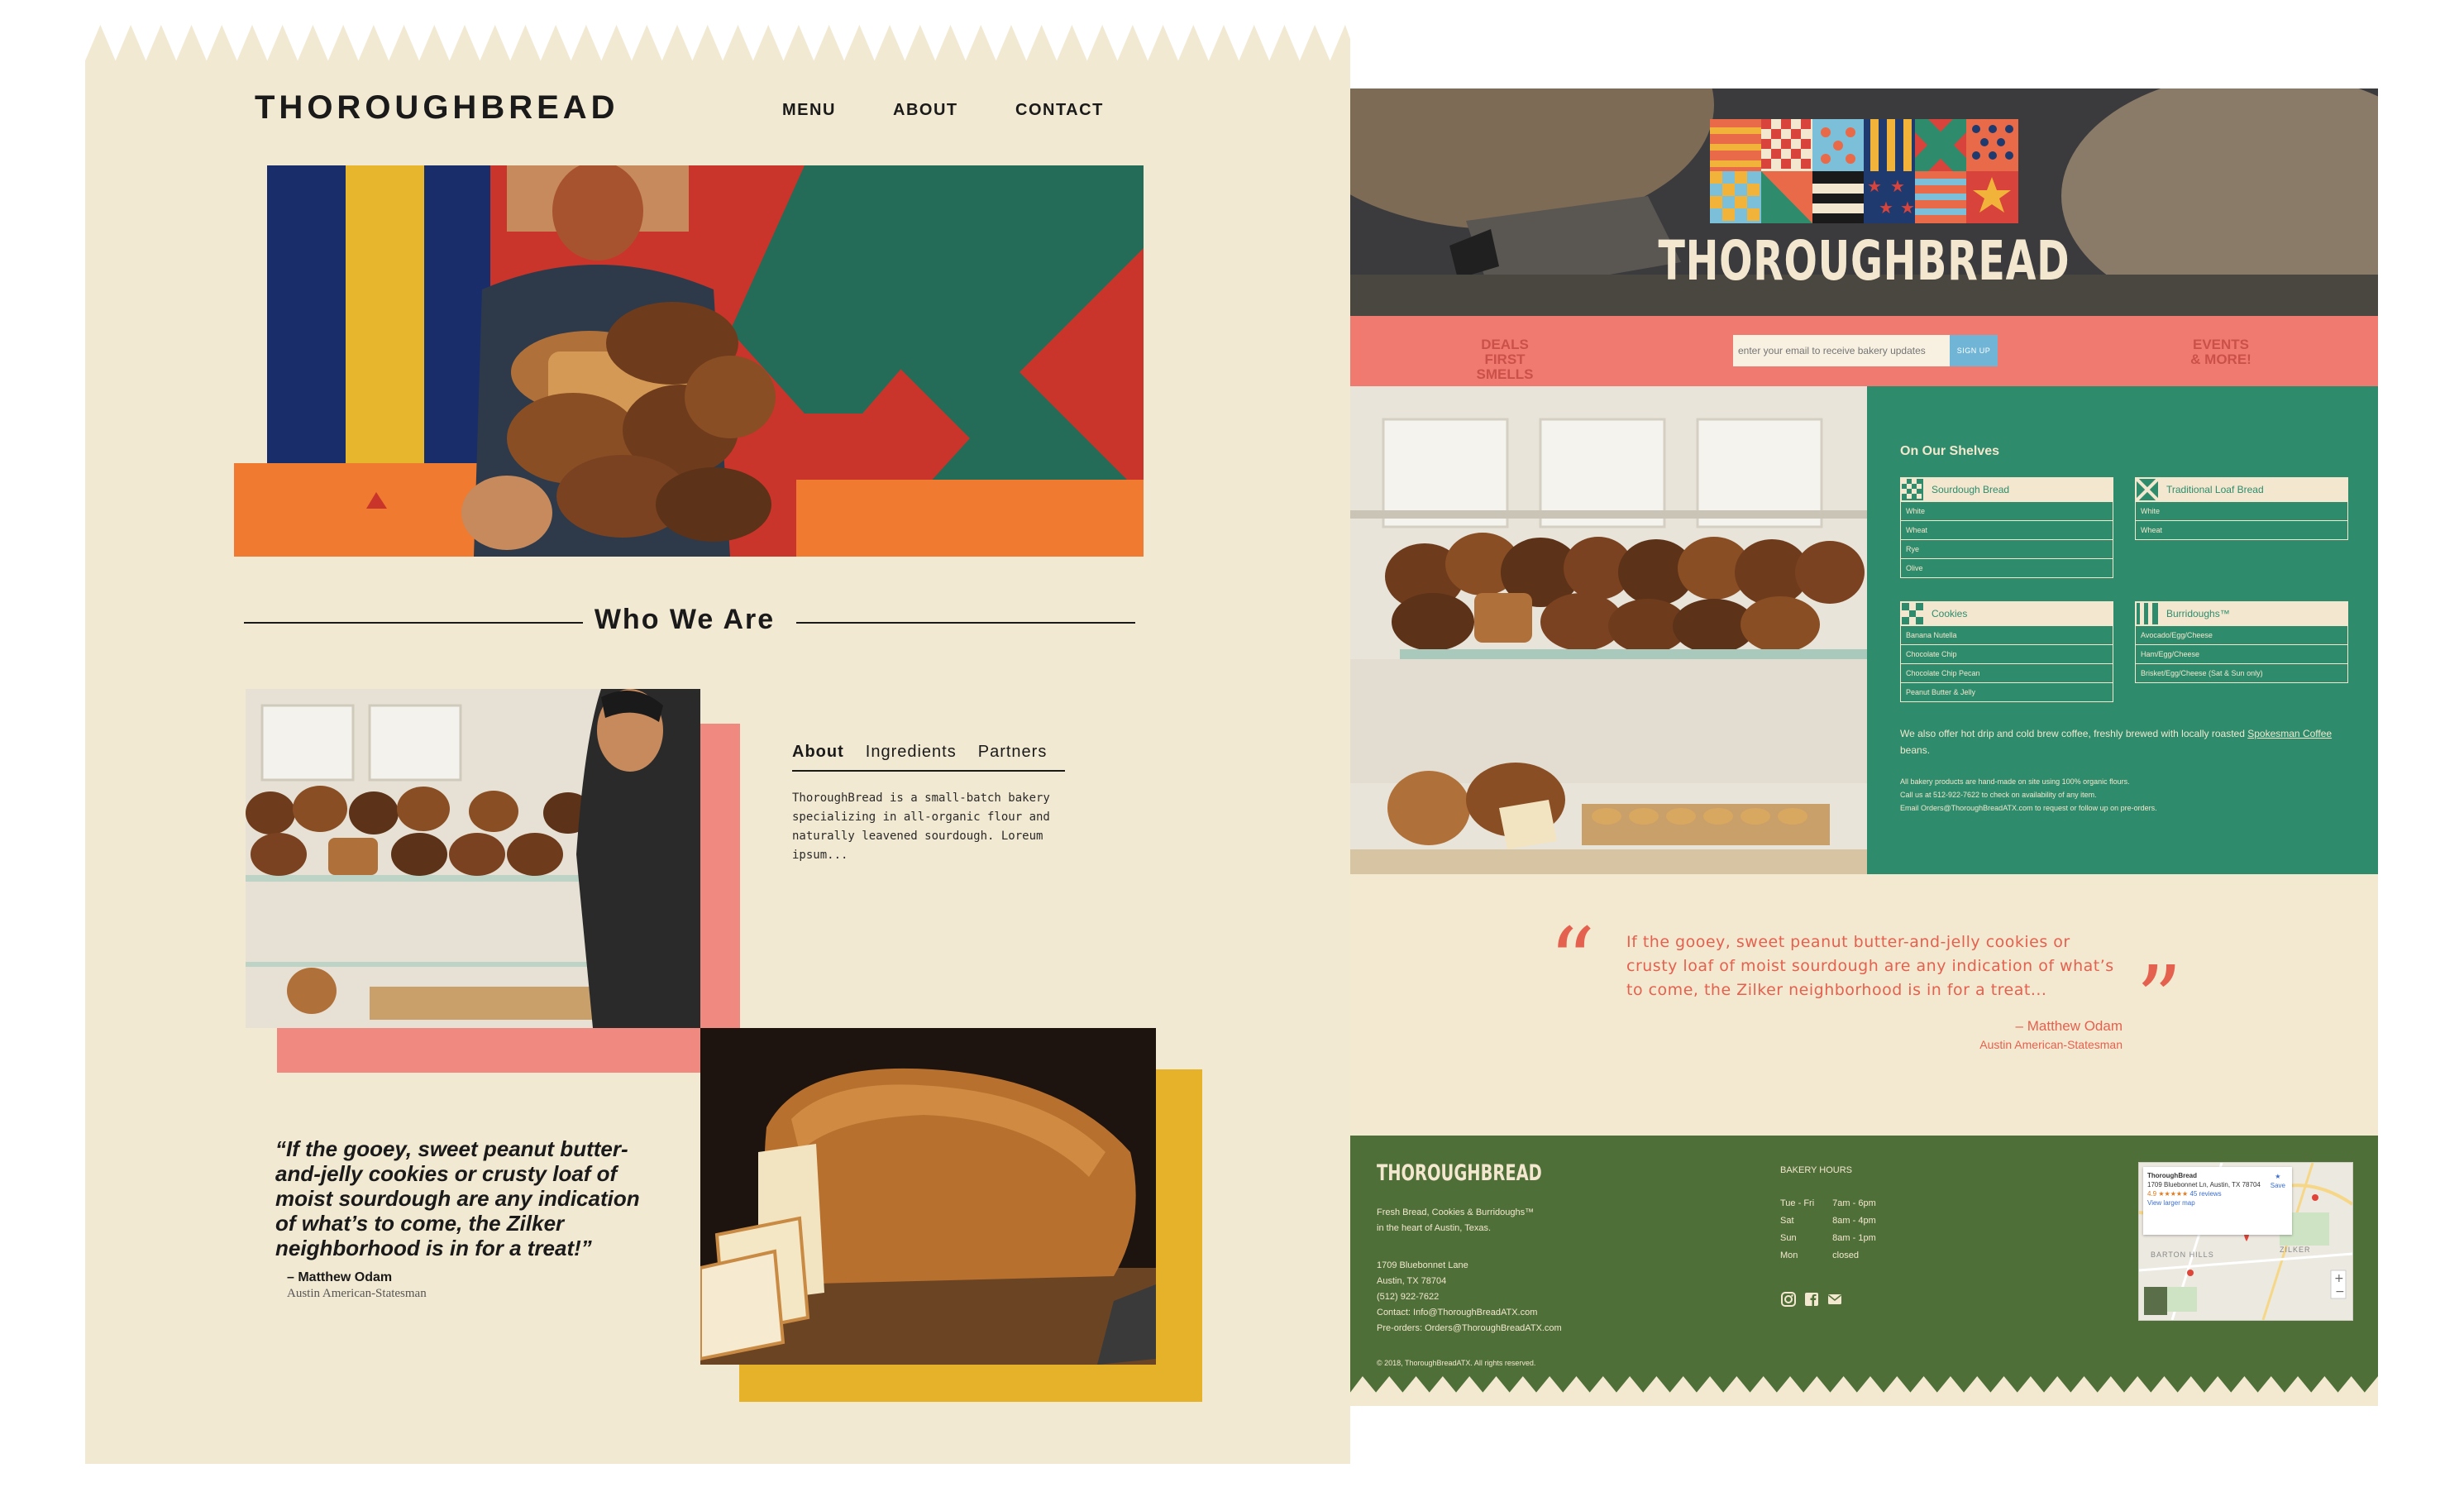 The image size is (2464, 1492). Describe the element at coordinates (2006, 527) in the screenshot. I see `category-sourdough: Sourdough Bread White Wheat Rye Olive` at that location.